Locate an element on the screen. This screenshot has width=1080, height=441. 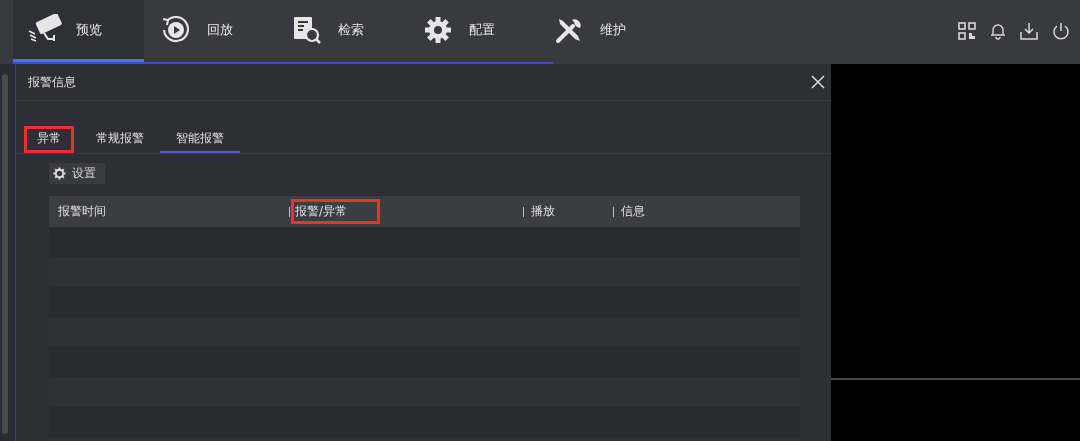
tab: 异常 is located at coordinates (49, 139).